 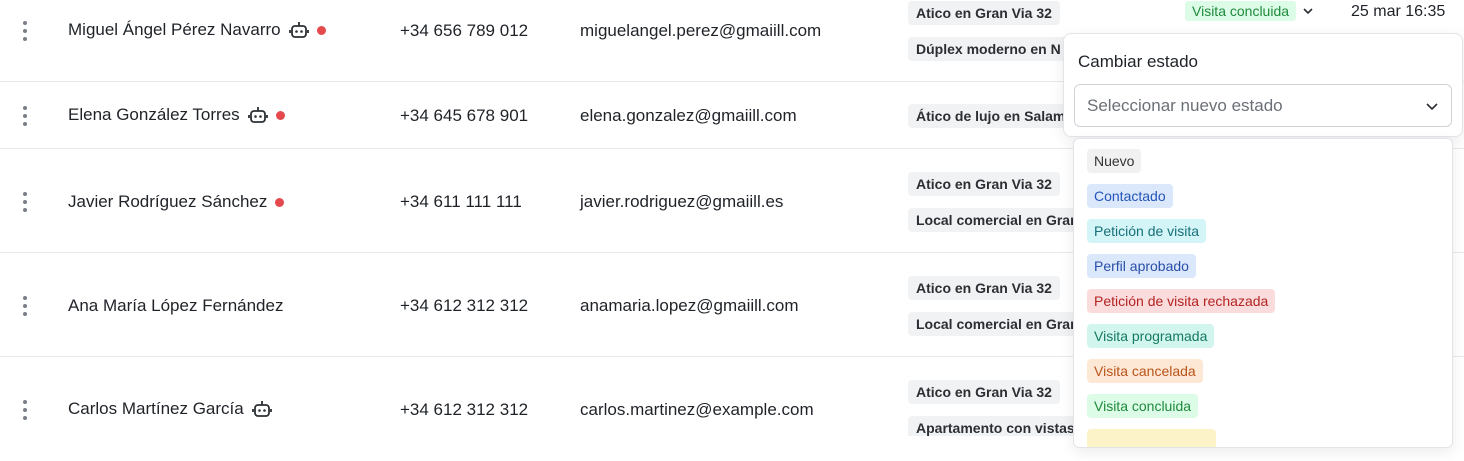 I want to click on select-placeholder: Seleccionar nuevo estado, so click(x=1185, y=105).